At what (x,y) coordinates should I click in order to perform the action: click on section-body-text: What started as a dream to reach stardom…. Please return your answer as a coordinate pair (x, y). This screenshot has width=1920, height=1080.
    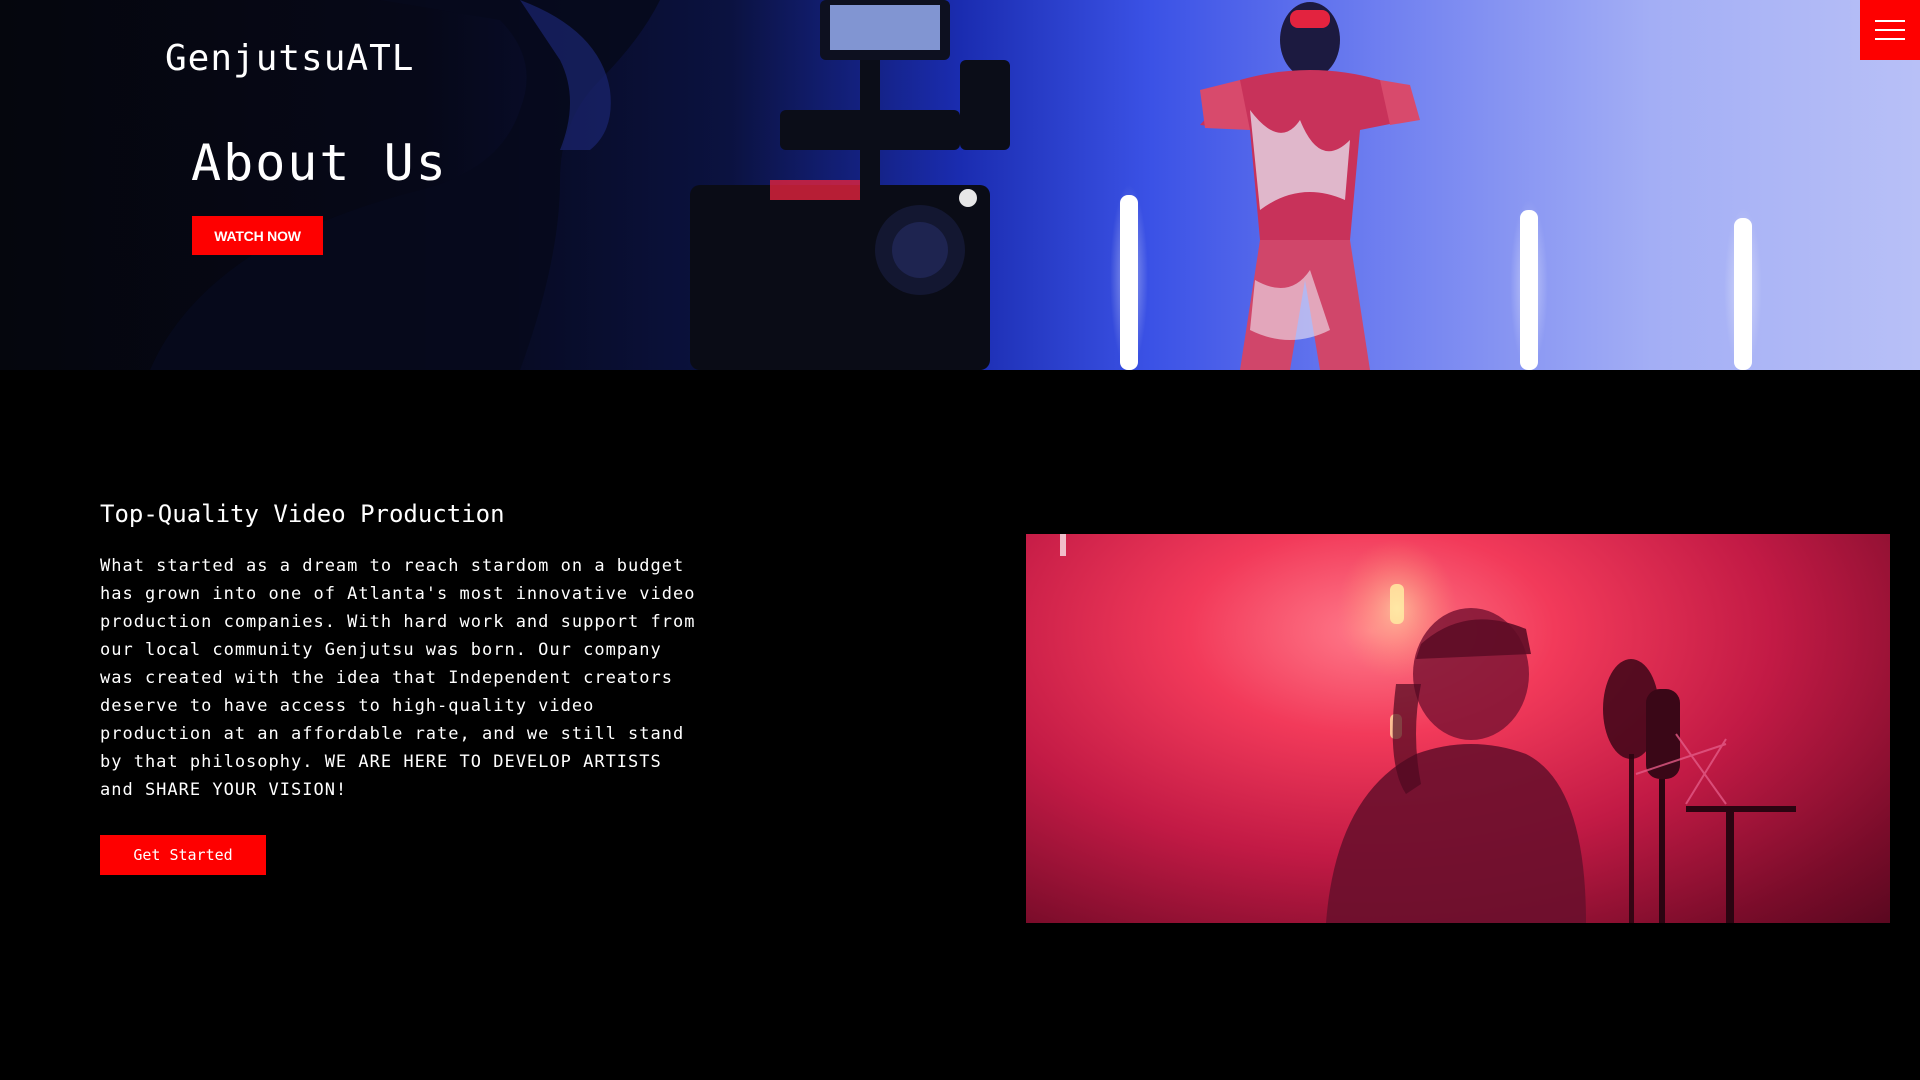
    Looking at the image, I should click on (398, 678).